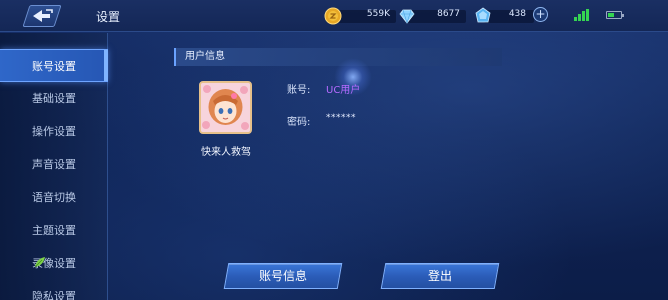 The height and width of the screenshot is (300, 668). I want to click on sidebar-item-controls: 操作设置, so click(54, 131).